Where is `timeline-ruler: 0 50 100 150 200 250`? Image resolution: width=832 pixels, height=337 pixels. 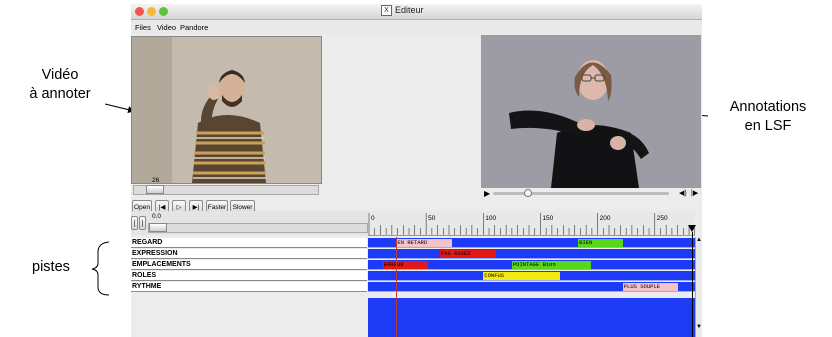
timeline-ruler: 0 50 100 150 200 250 is located at coordinates (532, 223).